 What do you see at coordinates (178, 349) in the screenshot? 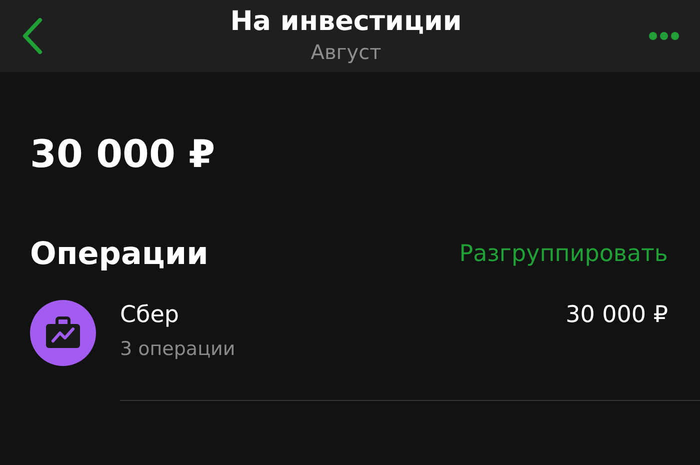
I see `operation-count: 3 операции` at bounding box center [178, 349].